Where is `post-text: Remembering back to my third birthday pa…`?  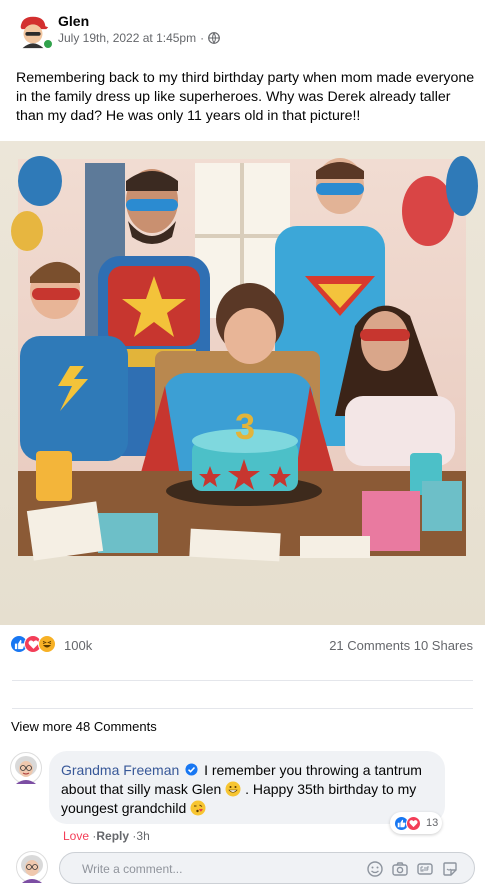
post-text: Remembering back to my third birthday pa… is located at coordinates (245, 97).